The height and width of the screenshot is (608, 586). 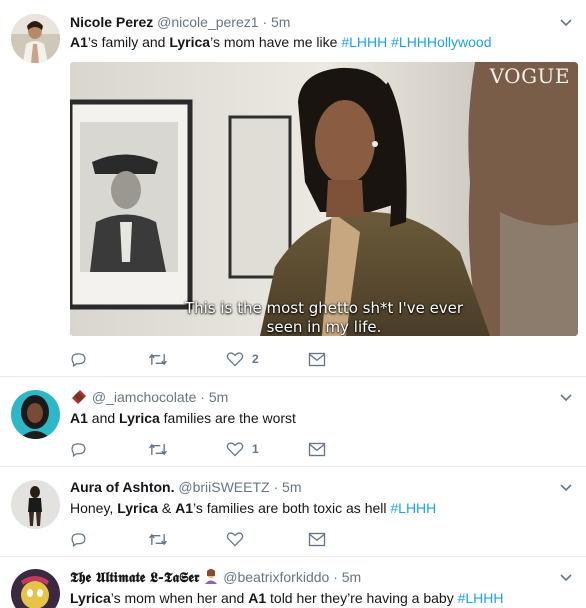 I want to click on text-part: ’s family and, so click(x=128, y=42).